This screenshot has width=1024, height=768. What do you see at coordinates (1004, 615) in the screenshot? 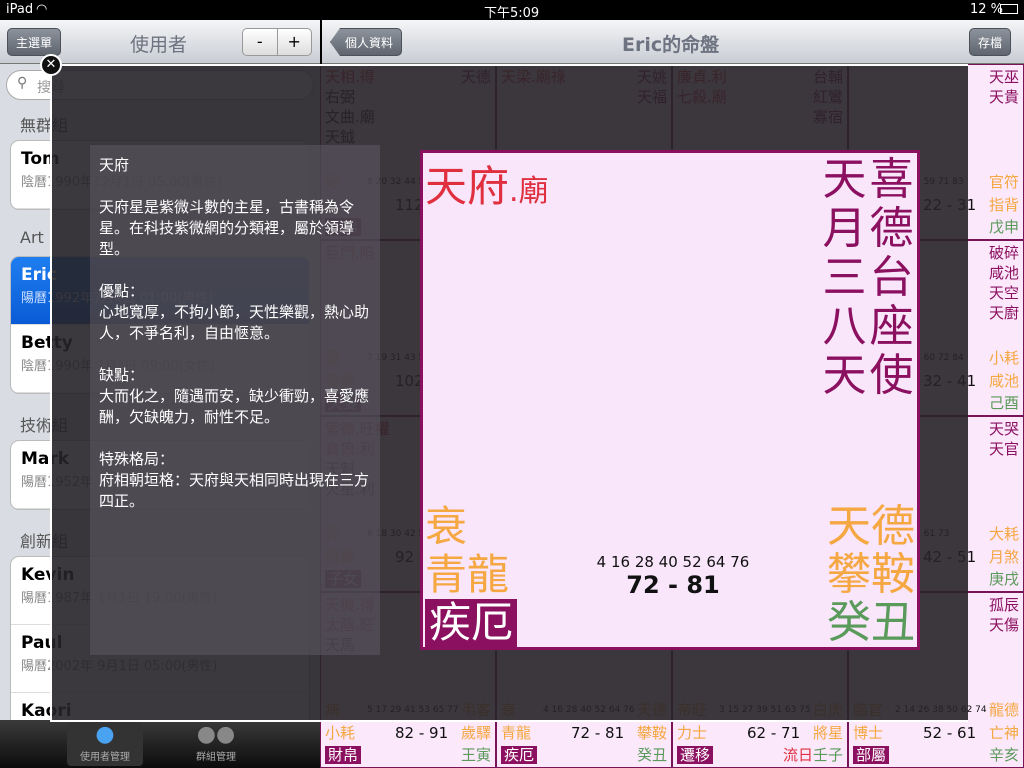
I see `minor-stars: 孤辰 天傷` at bounding box center [1004, 615].